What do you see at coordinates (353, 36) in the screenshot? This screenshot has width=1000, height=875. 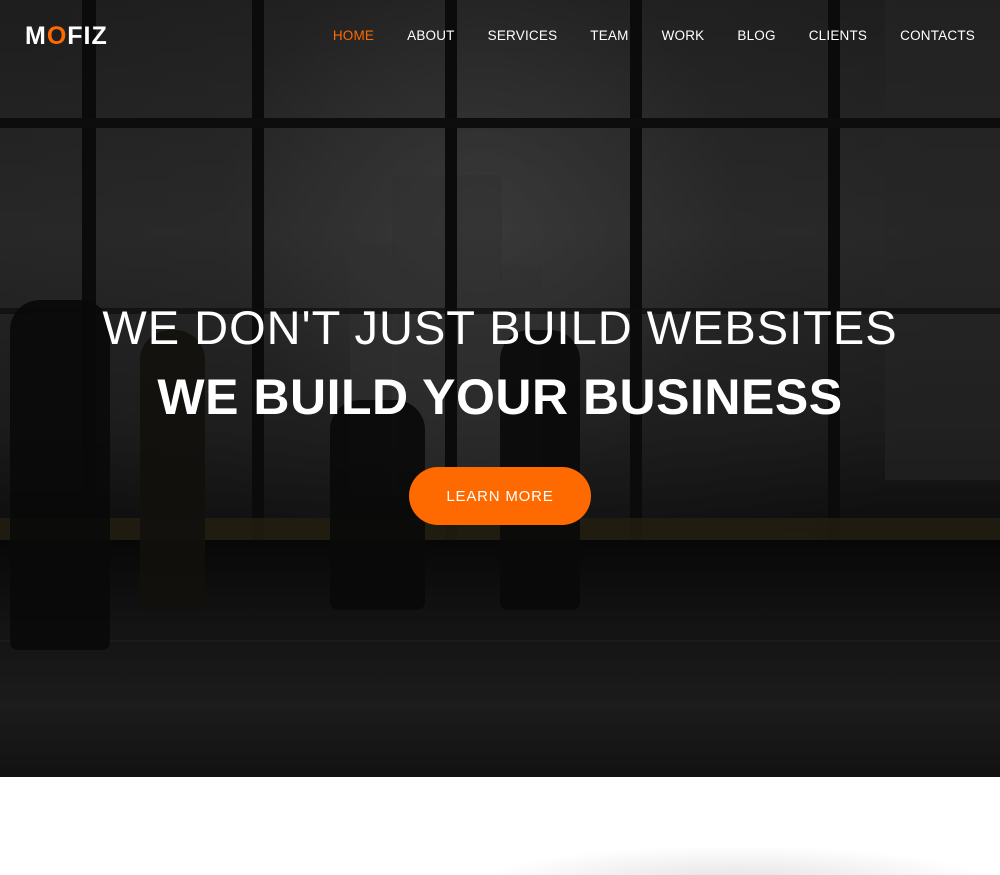 I see `nav-item-home: HOME` at bounding box center [353, 36].